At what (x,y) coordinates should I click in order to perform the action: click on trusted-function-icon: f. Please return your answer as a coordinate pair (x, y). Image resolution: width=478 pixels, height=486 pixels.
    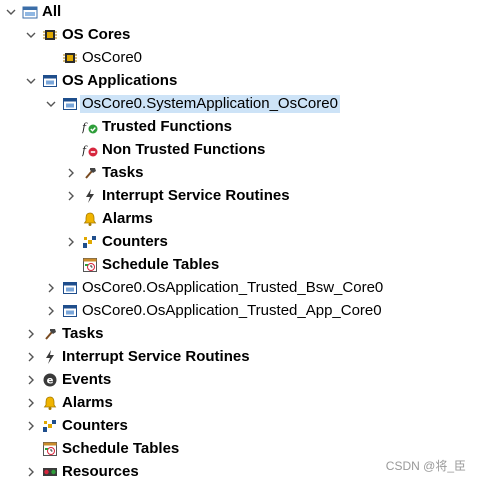
    Looking at the image, I should click on (90, 127).